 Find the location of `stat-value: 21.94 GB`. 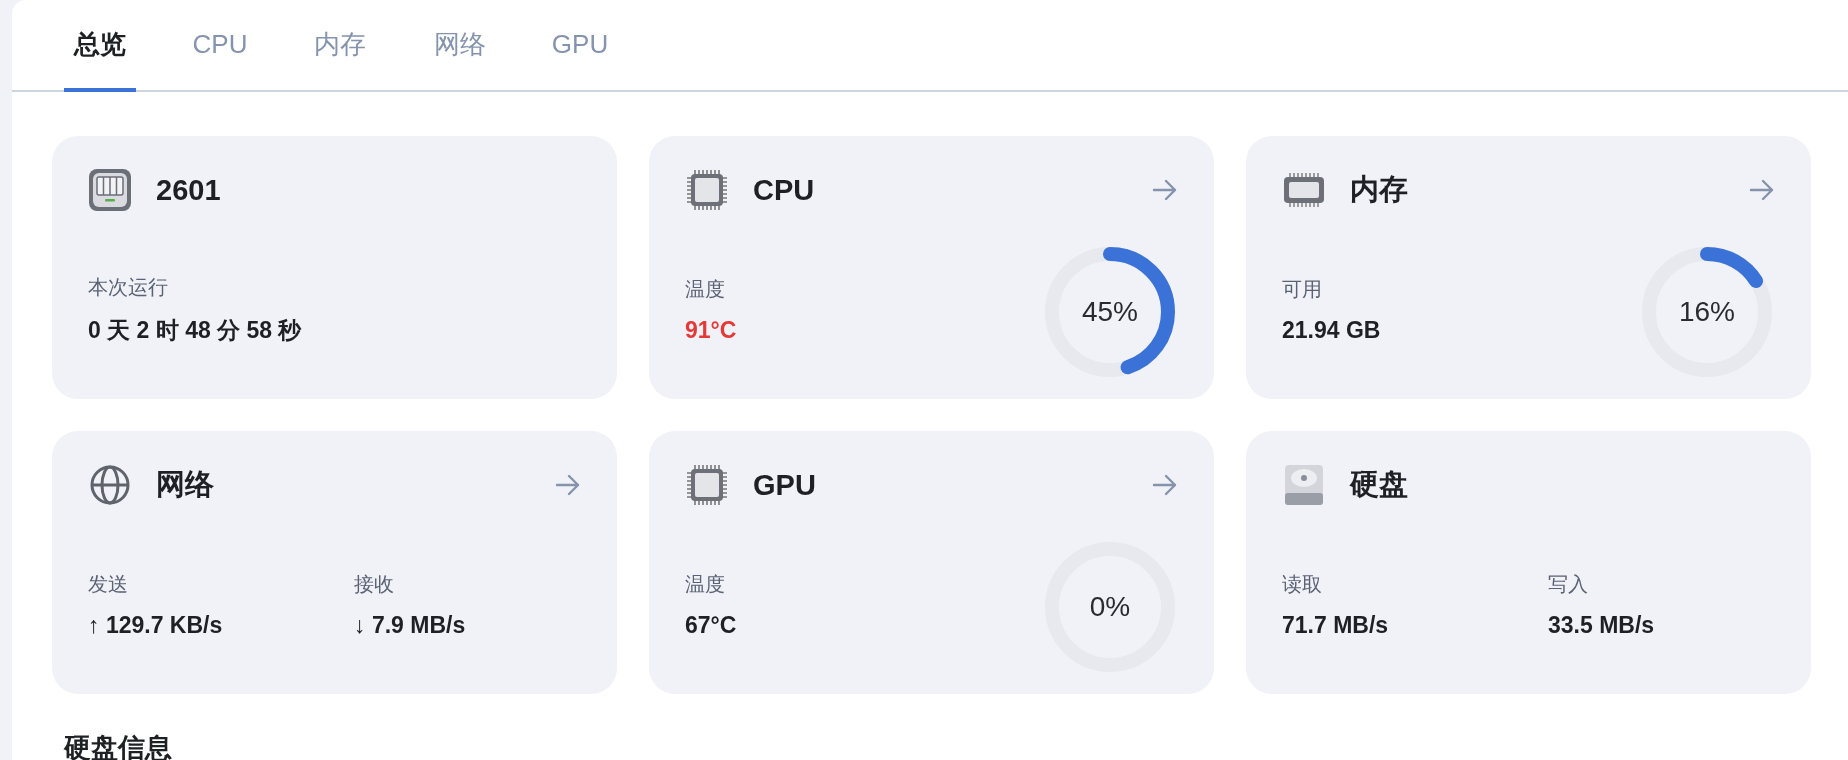

stat-value: 21.94 GB is located at coordinates (1331, 330).